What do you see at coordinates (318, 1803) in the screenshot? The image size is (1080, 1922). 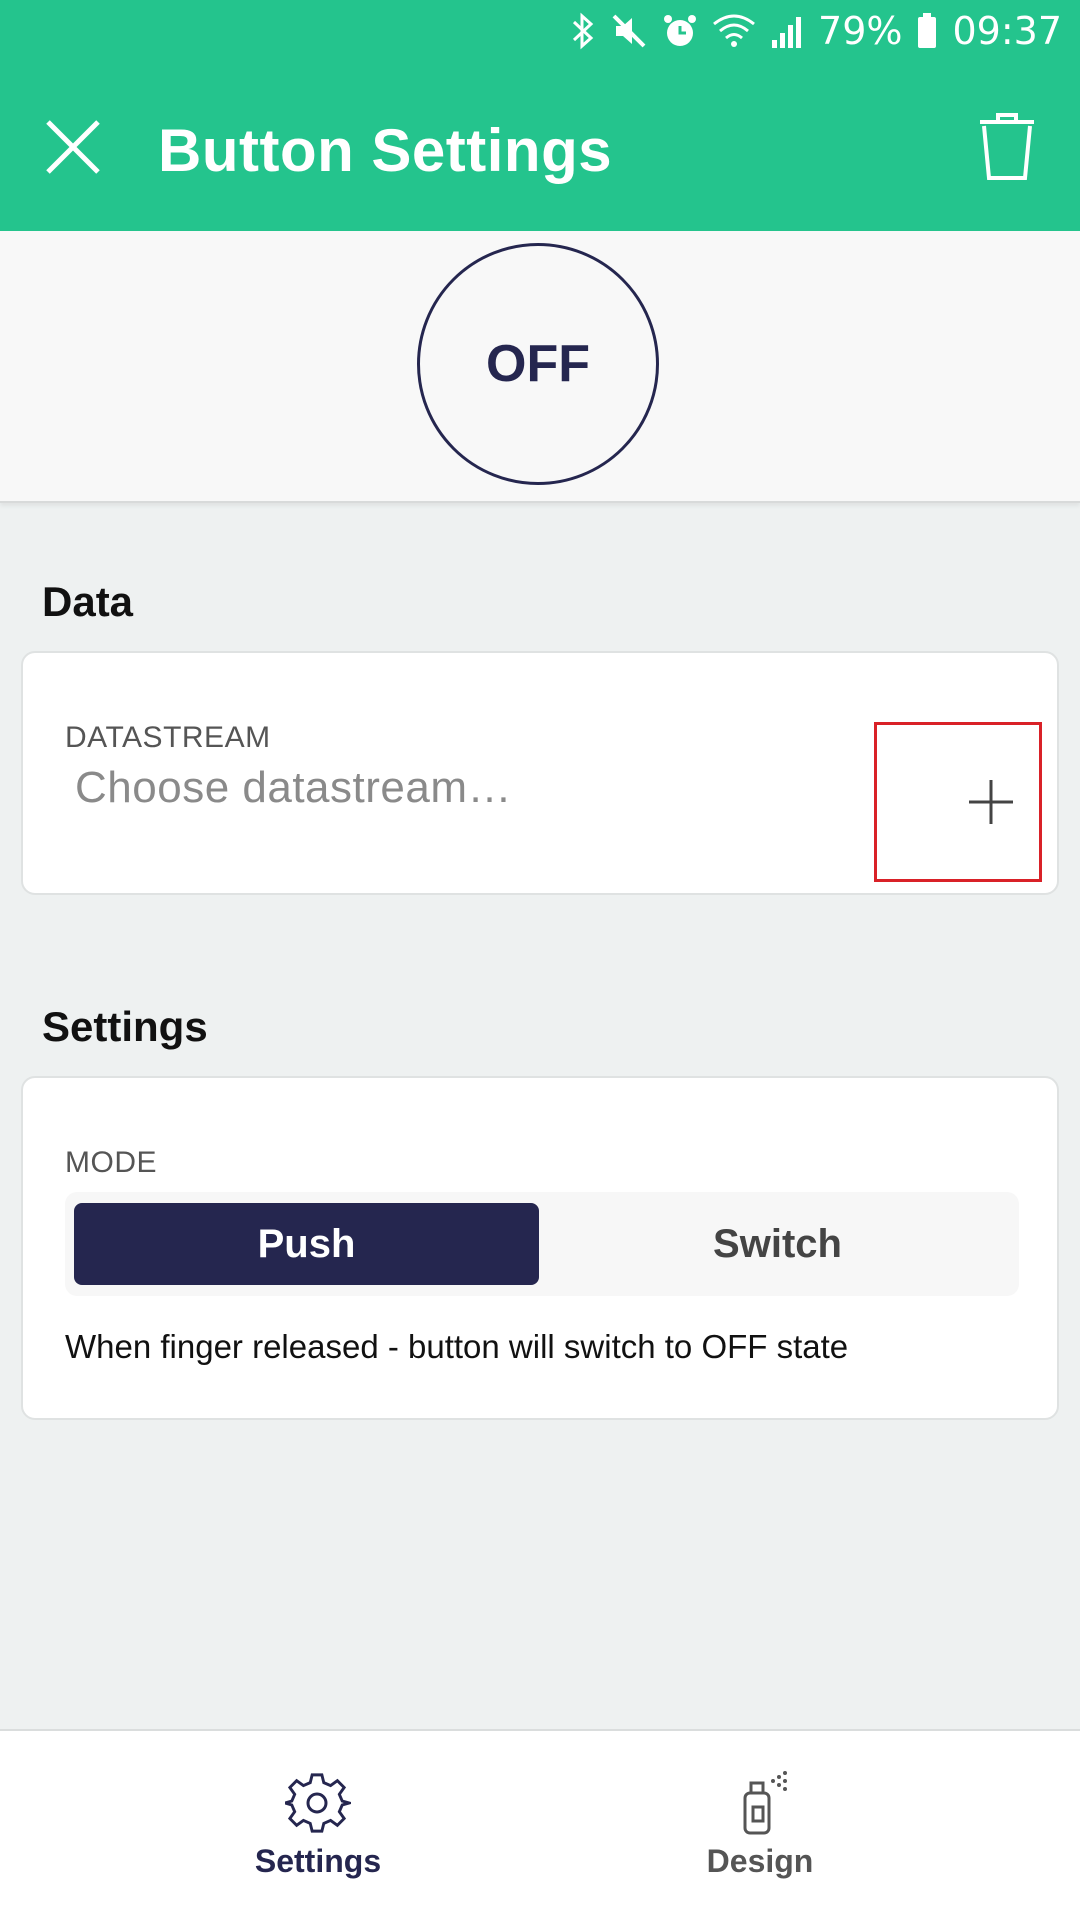 I see `gear-icon` at bounding box center [318, 1803].